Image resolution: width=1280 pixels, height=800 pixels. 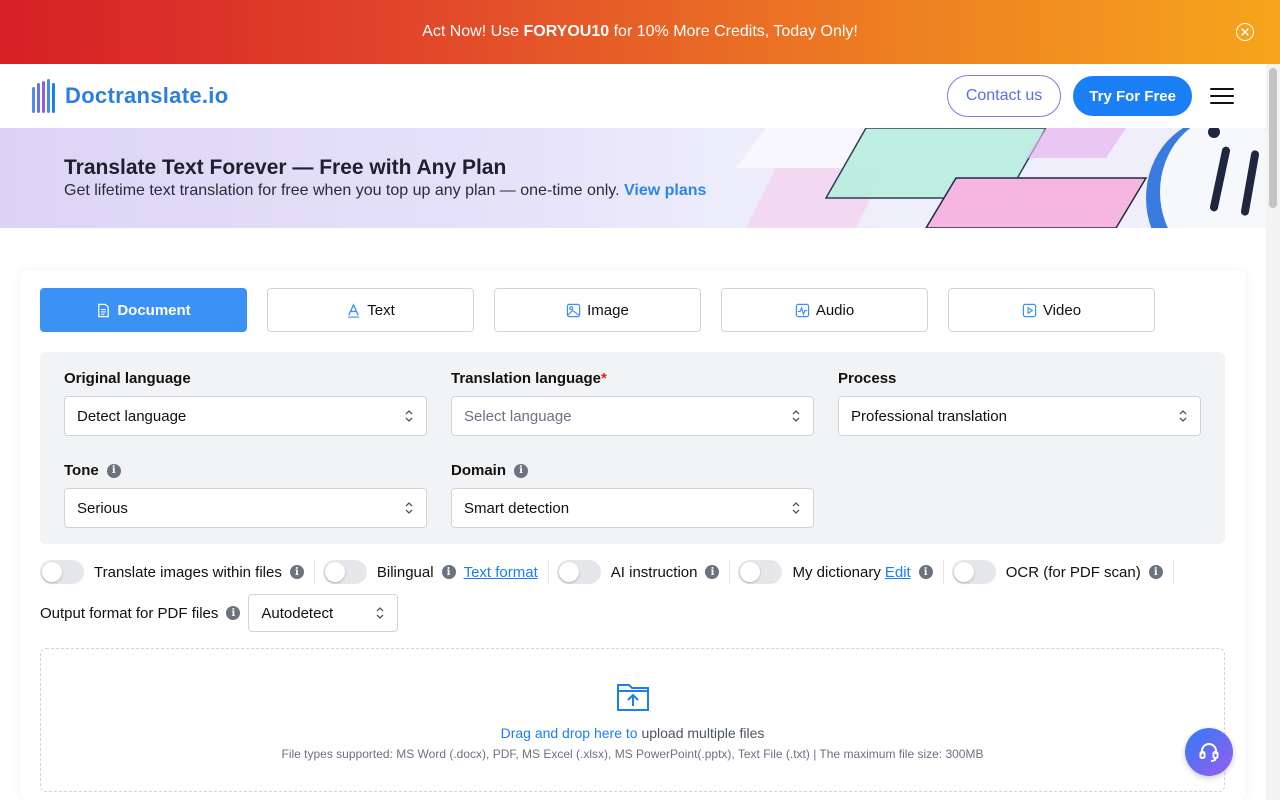 What do you see at coordinates (143, 310) in the screenshot?
I see `tab-document: Document` at bounding box center [143, 310].